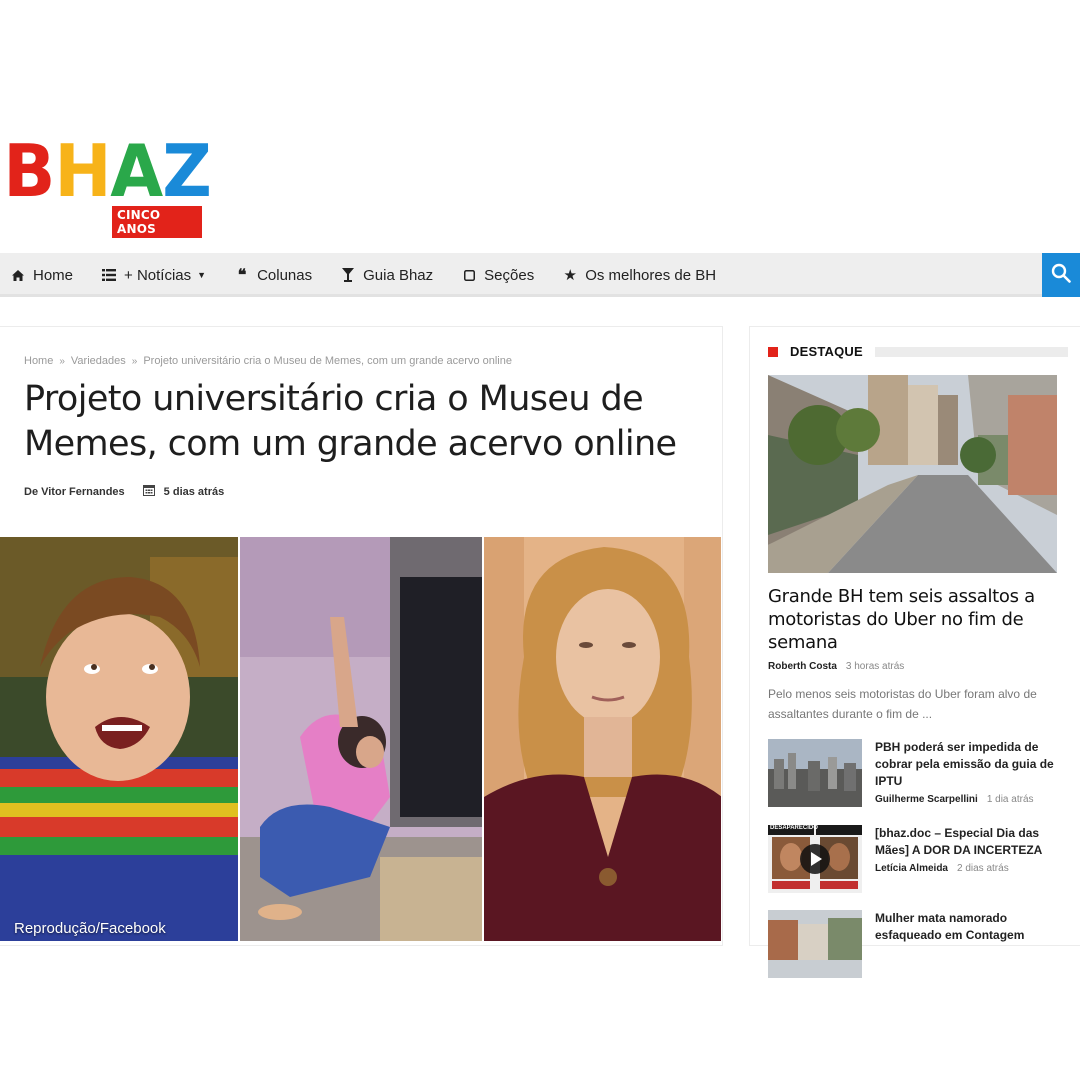 The height and width of the screenshot is (1080, 1080). Describe the element at coordinates (242, 275) in the screenshot. I see `quote-icon: ❝` at that location.